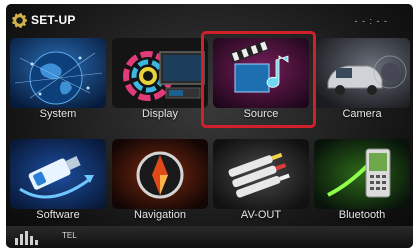 Image resolution: width=419 pixels, height=252 pixels. What do you see at coordinates (261, 215) in the screenshot?
I see `tile-label: AV-OUT` at bounding box center [261, 215].